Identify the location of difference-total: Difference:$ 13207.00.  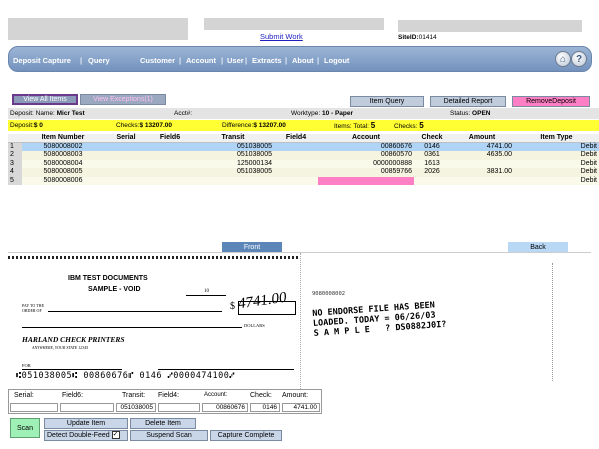
(254, 125).